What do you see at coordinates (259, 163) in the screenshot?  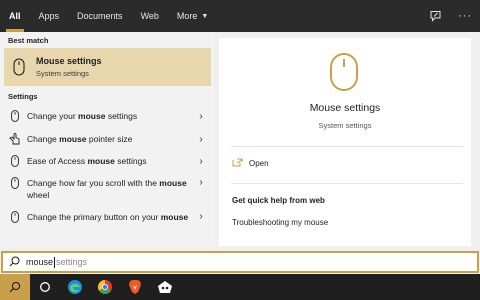 I see `open-label: Open` at bounding box center [259, 163].